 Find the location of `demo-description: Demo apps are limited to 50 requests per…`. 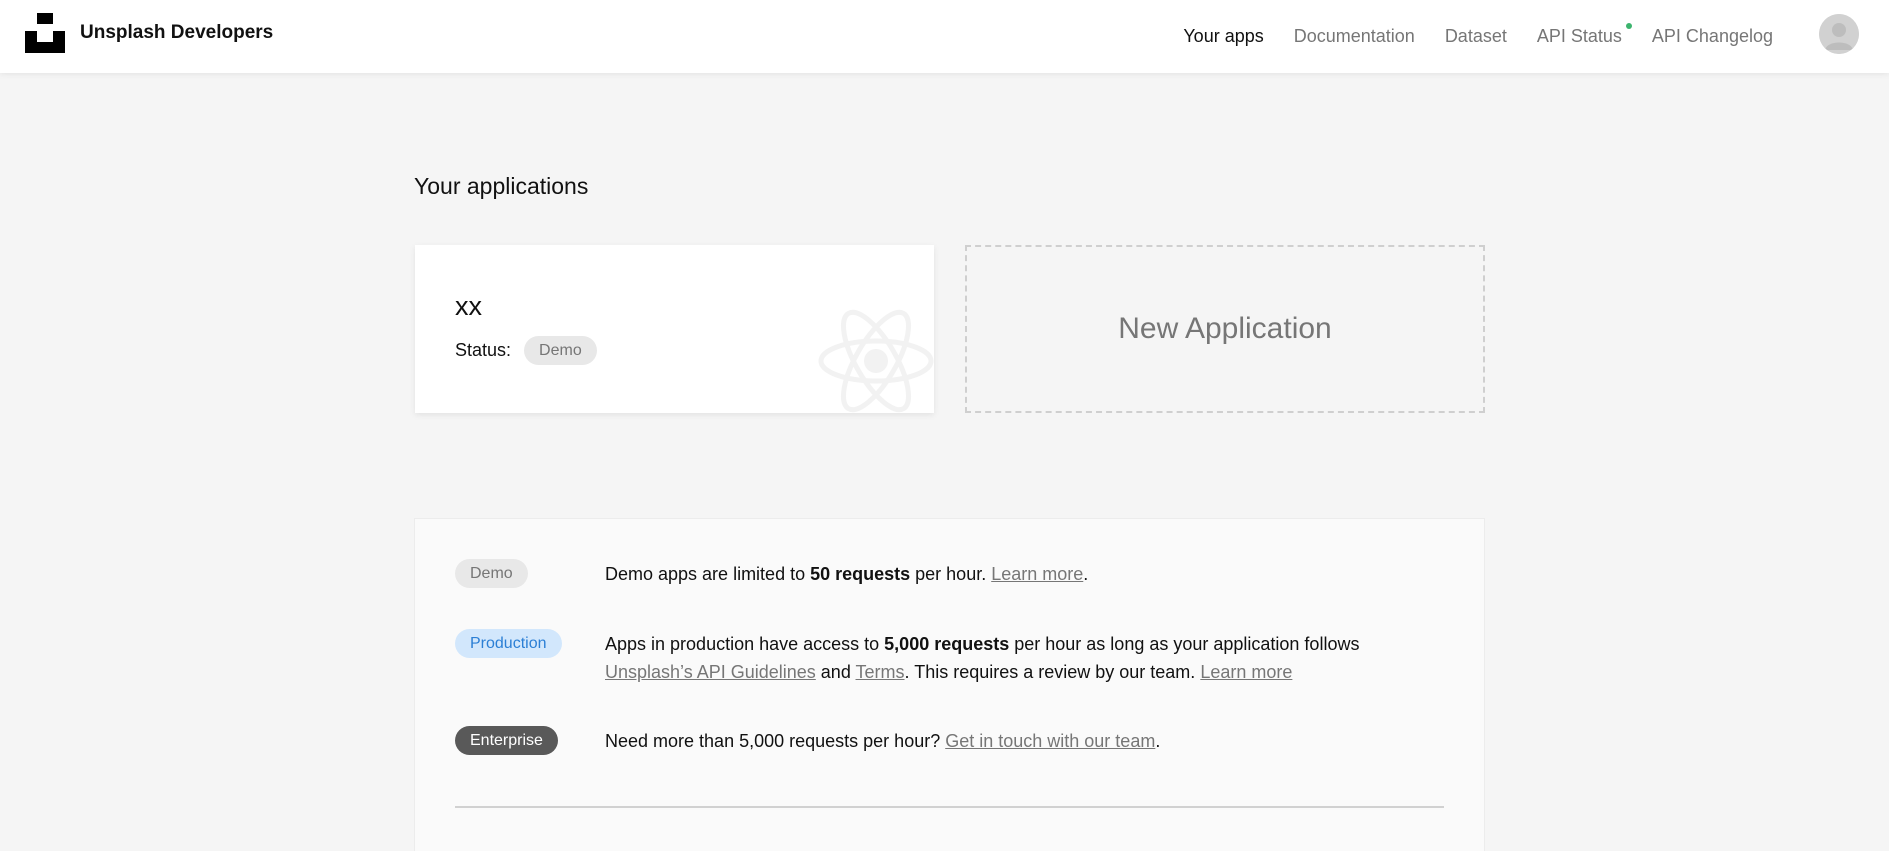

demo-description: Demo apps are limited to 50 requests per… is located at coordinates (846, 573).